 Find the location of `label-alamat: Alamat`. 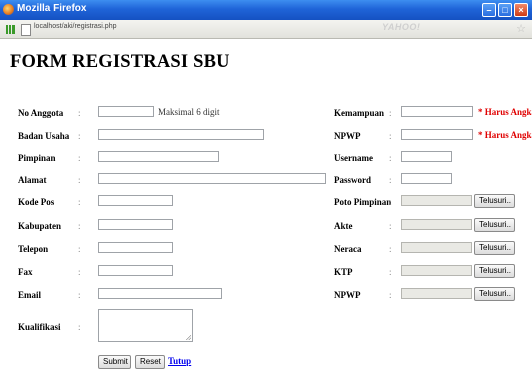

label-alamat: Alamat is located at coordinates (32, 180).